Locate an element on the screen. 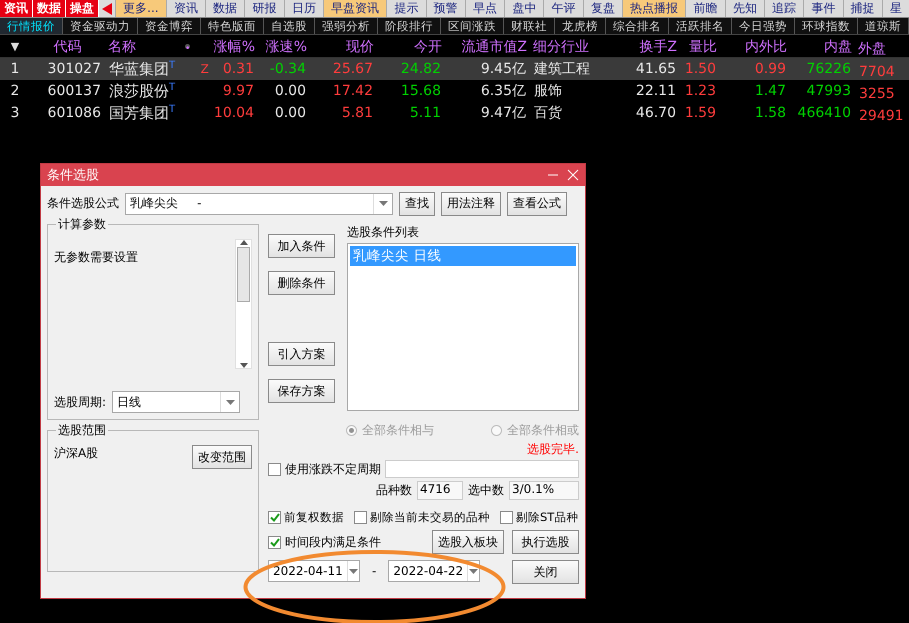 The width and height of the screenshot is (909, 623). nav-tab: 预警 is located at coordinates (445, 8).